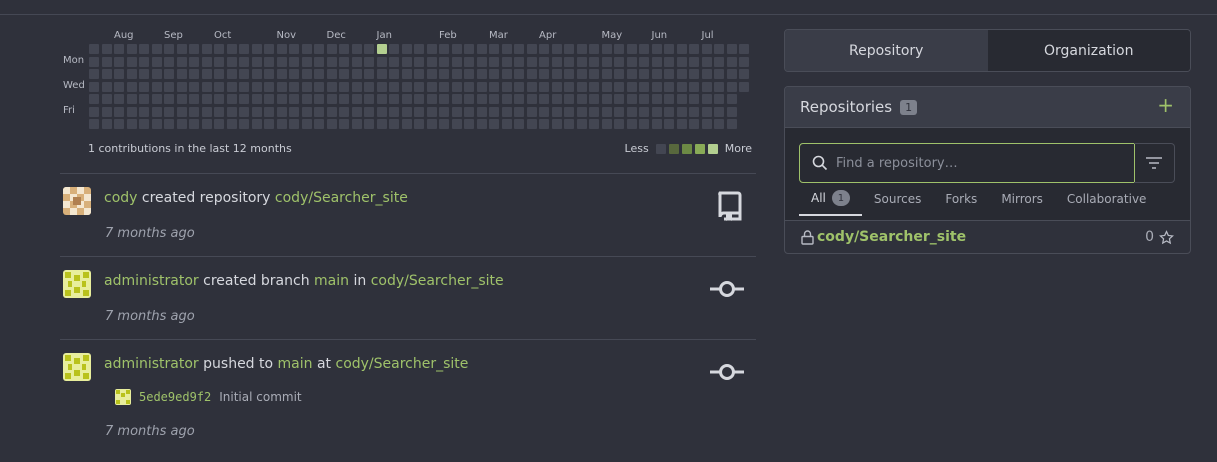  Describe the element at coordinates (1165, 105) in the screenshot. I see `add-repository-button: +` at that location.